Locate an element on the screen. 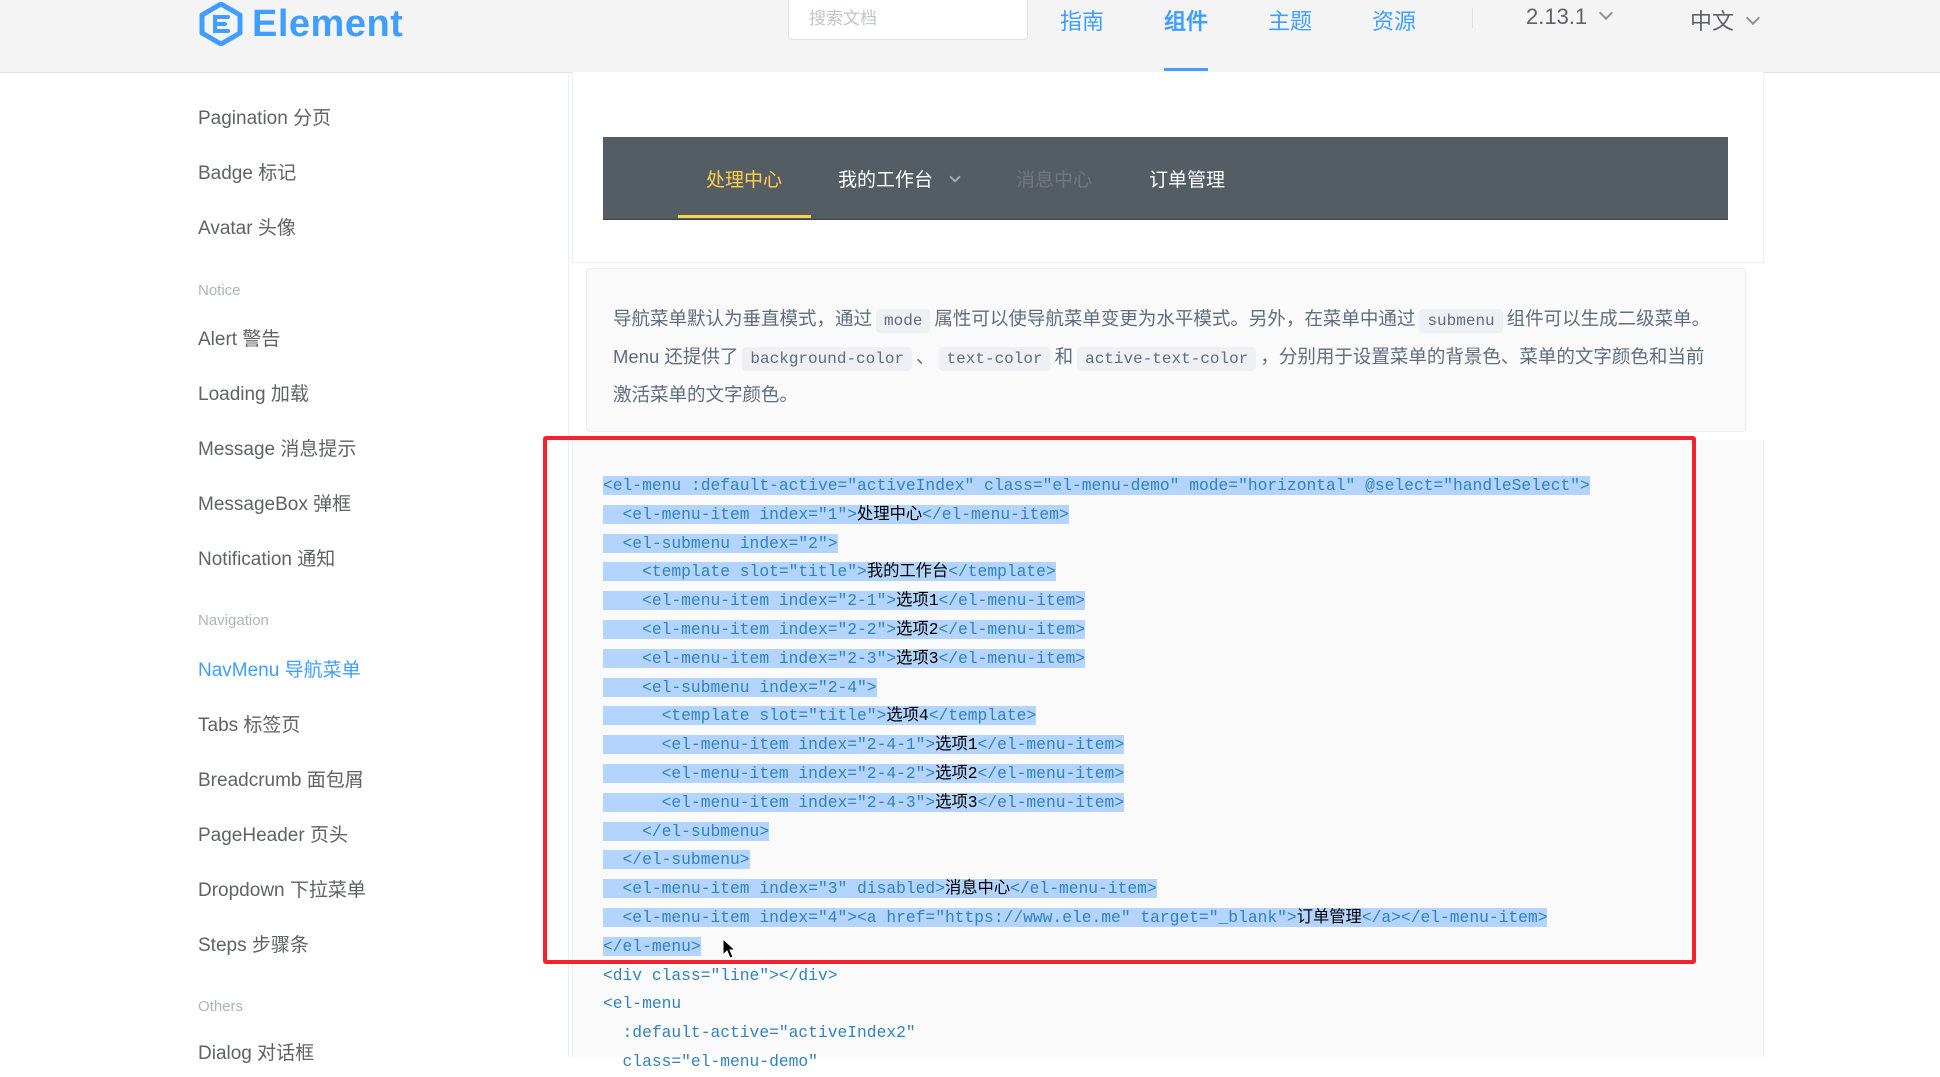 The width and height of the screenshot is (1940, 1077). inline-code: mode is located at coordinates (903, 321).